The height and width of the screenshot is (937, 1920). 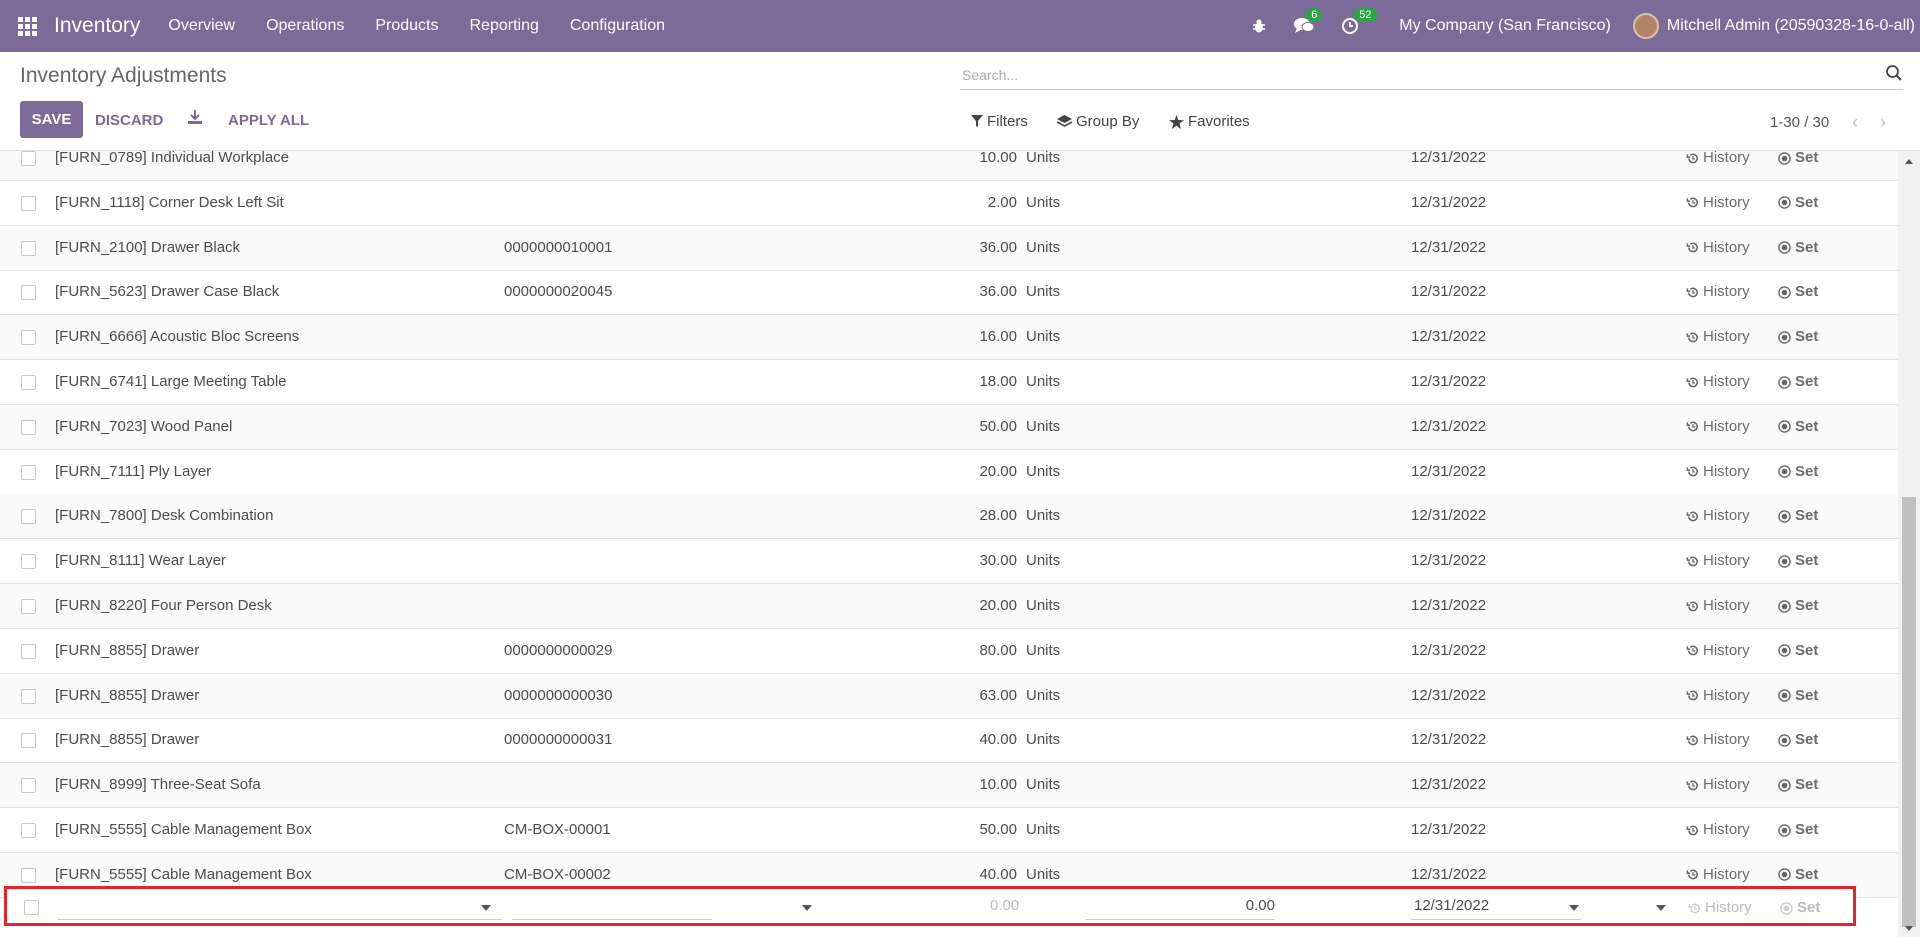 What do you see at coordinates (958, 651) in the screenshot?
I see `quantity-cell: 80.00` at bounding box center [958, 651].